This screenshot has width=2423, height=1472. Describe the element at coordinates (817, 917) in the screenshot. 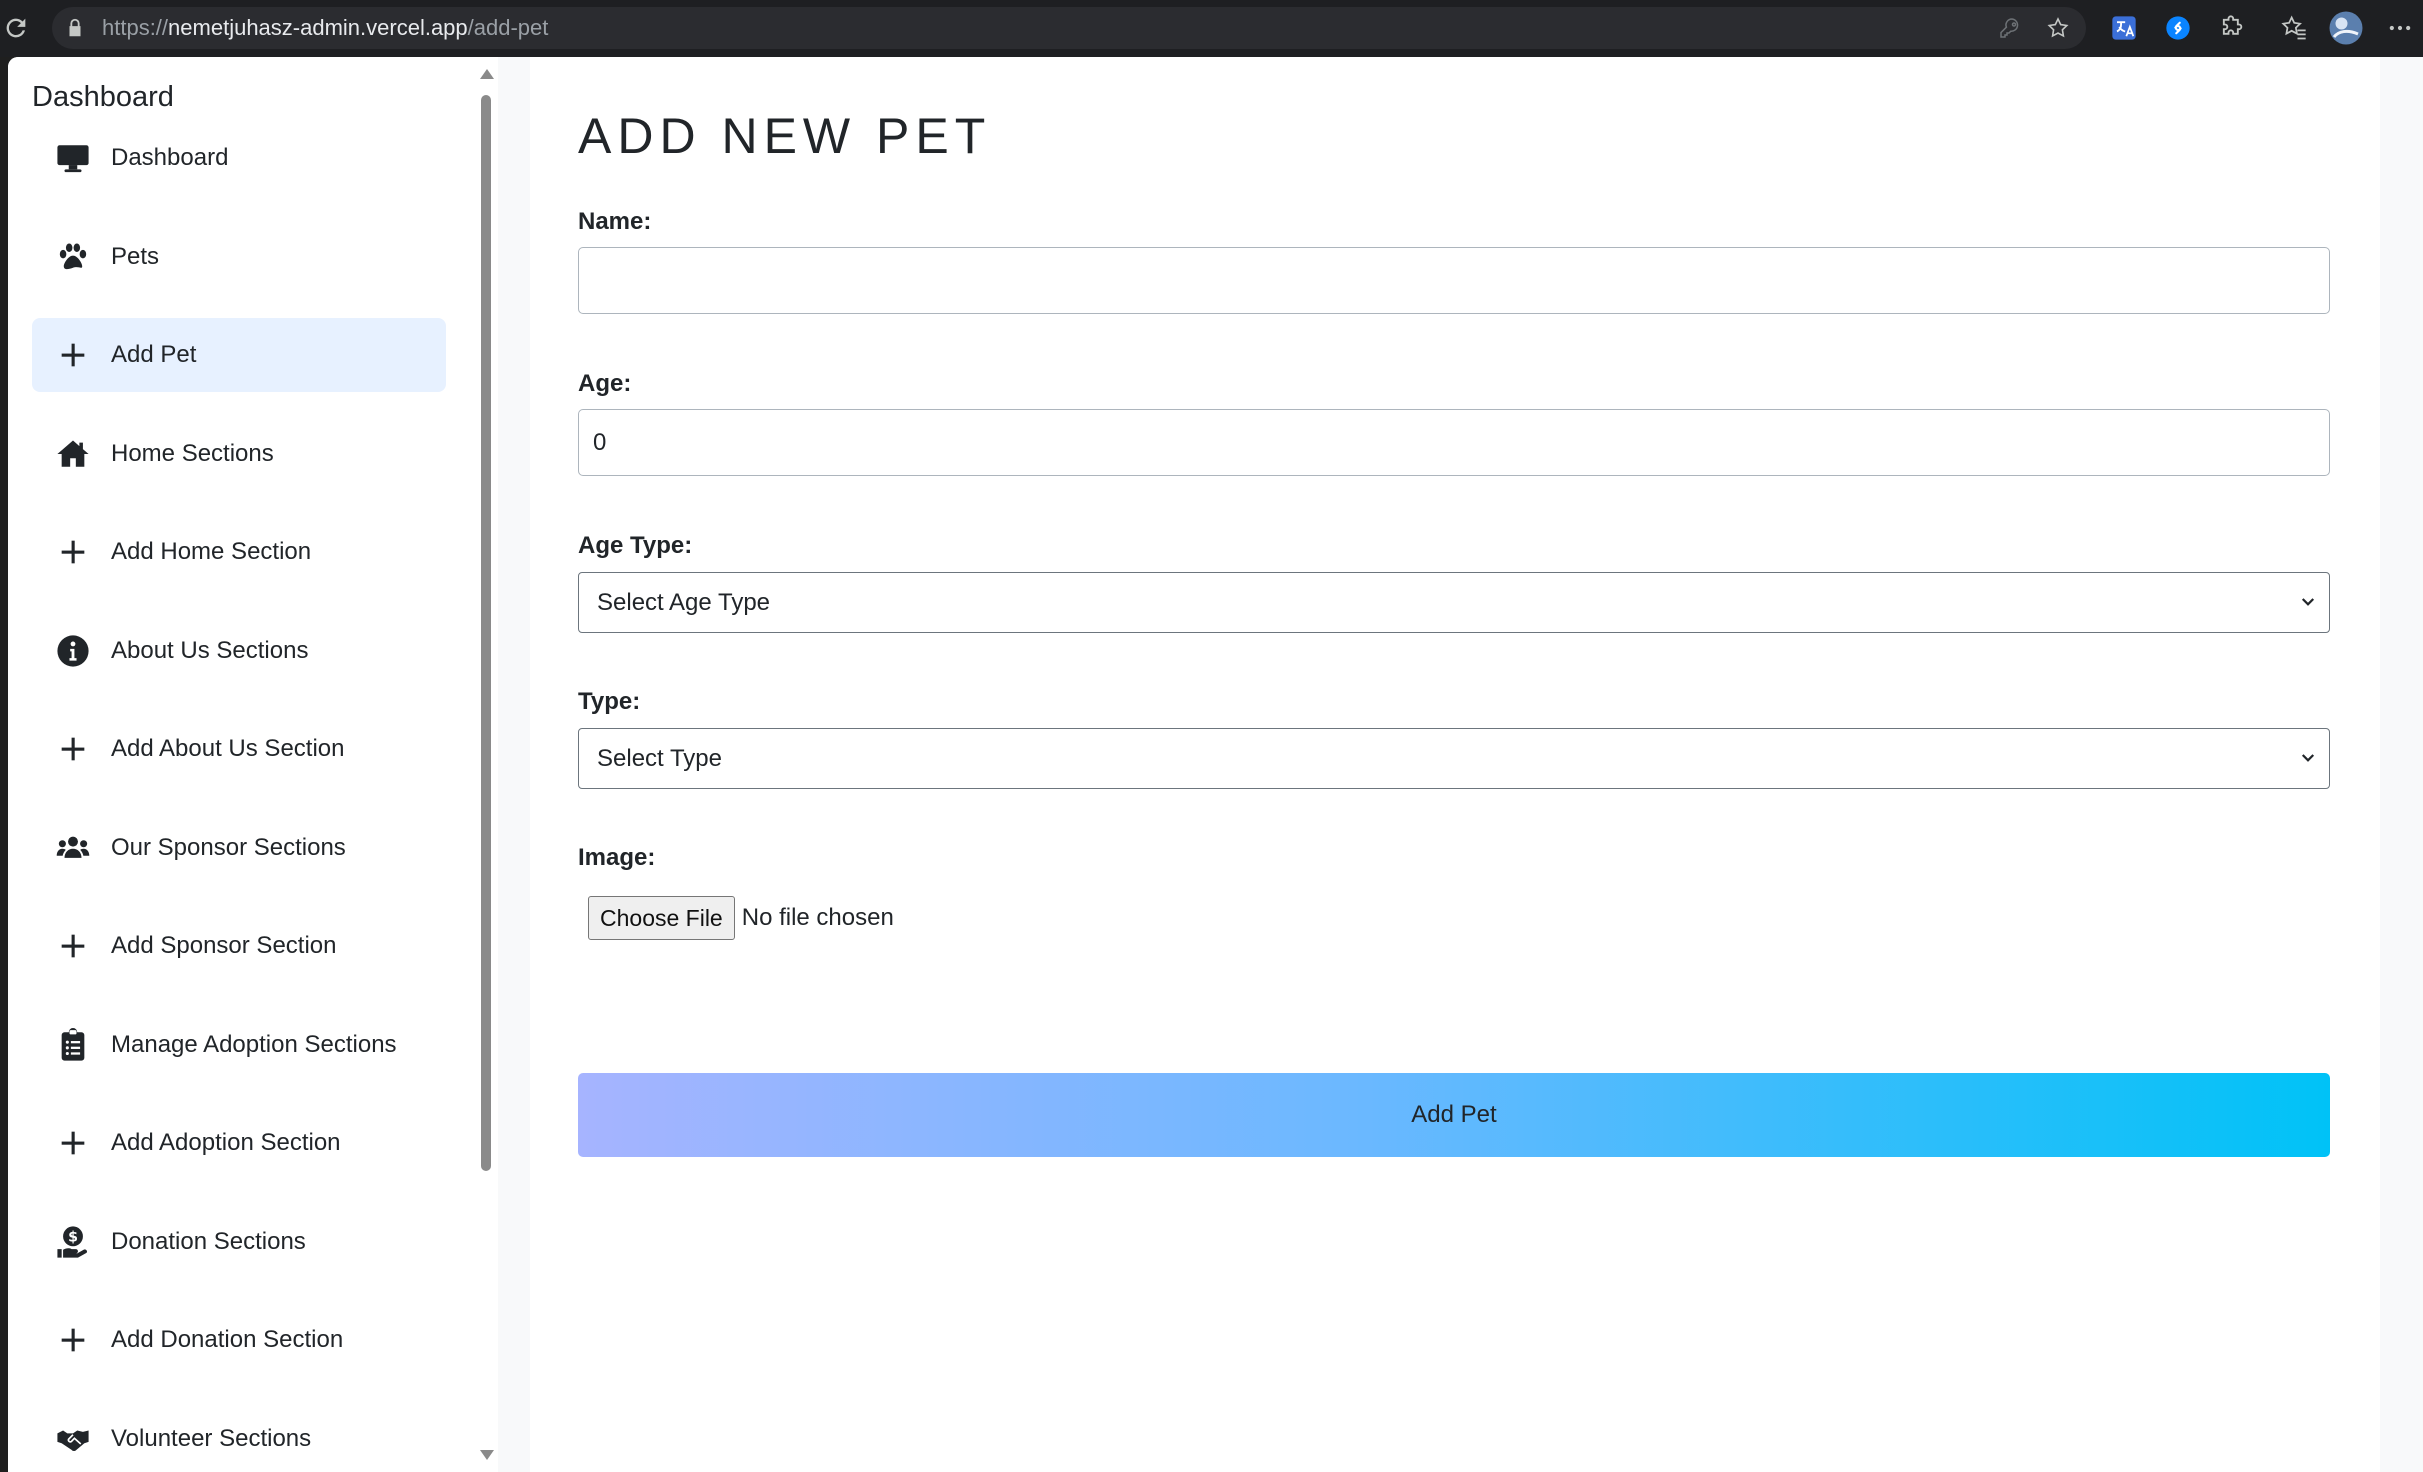

I see `file-status-text: No file chosen` at that location.